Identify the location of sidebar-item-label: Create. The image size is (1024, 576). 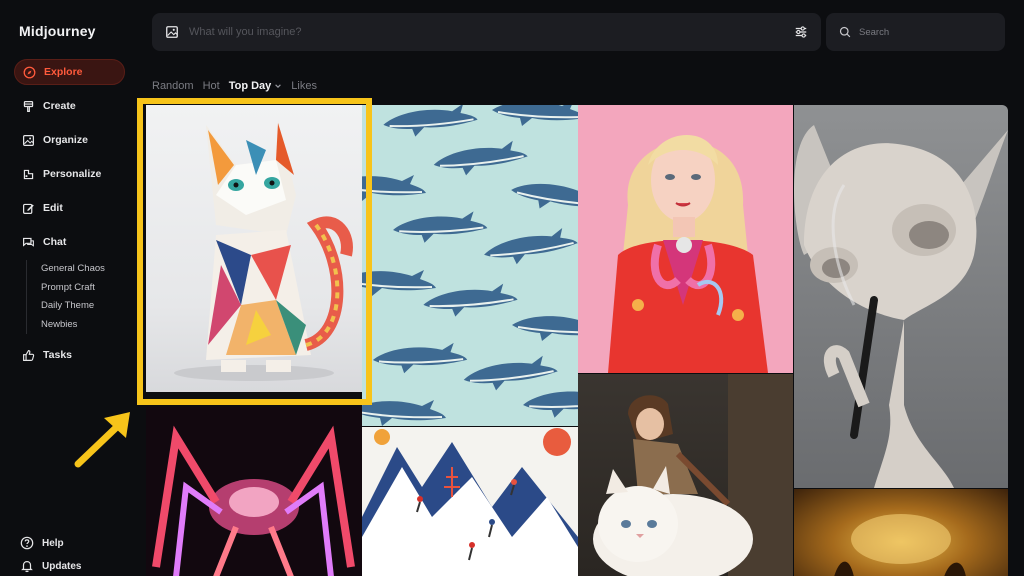
(59, 106).